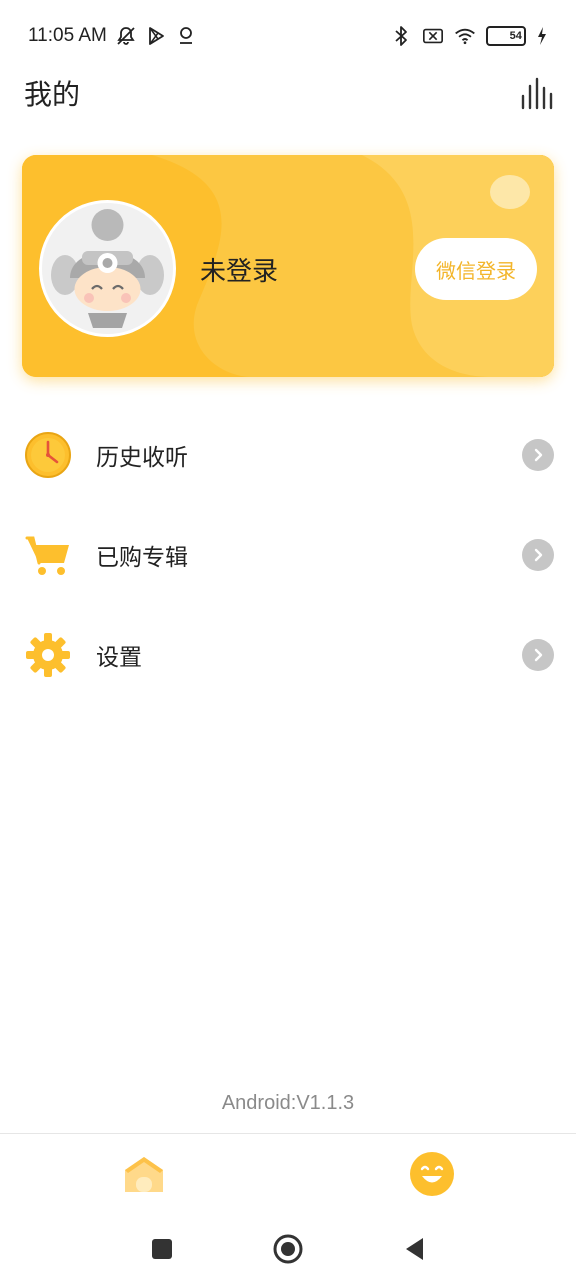 This screenshot has width=576, height=1280. What do you see at coordinates (48, 455) in the screenshot?
I see `clock-icon` at bounding box center [48, 455].